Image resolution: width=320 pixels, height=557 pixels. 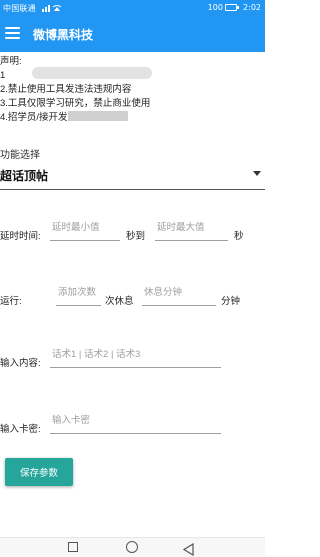 I want to click on triangle-back-icon, so click(x=188, y=549).